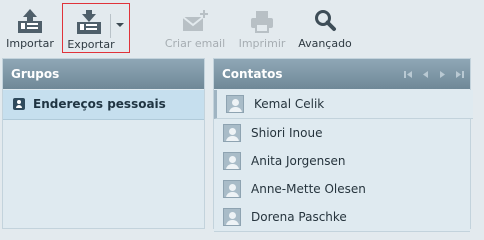 The height and width of the screenshot is (240, 484). I want to click on contacts-header: Contatos, so click(342, 74).